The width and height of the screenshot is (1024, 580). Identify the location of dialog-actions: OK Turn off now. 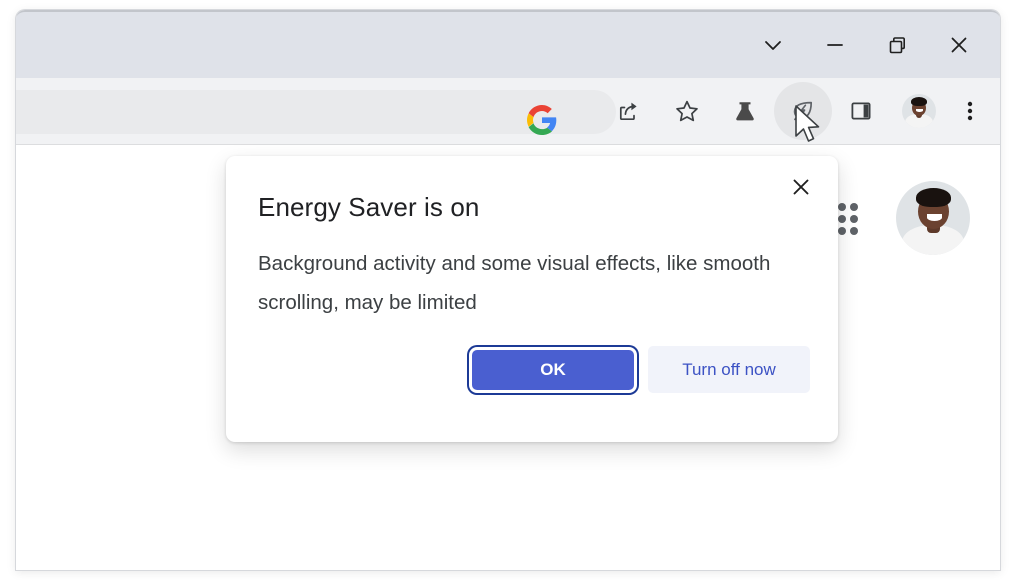
(532, 369).